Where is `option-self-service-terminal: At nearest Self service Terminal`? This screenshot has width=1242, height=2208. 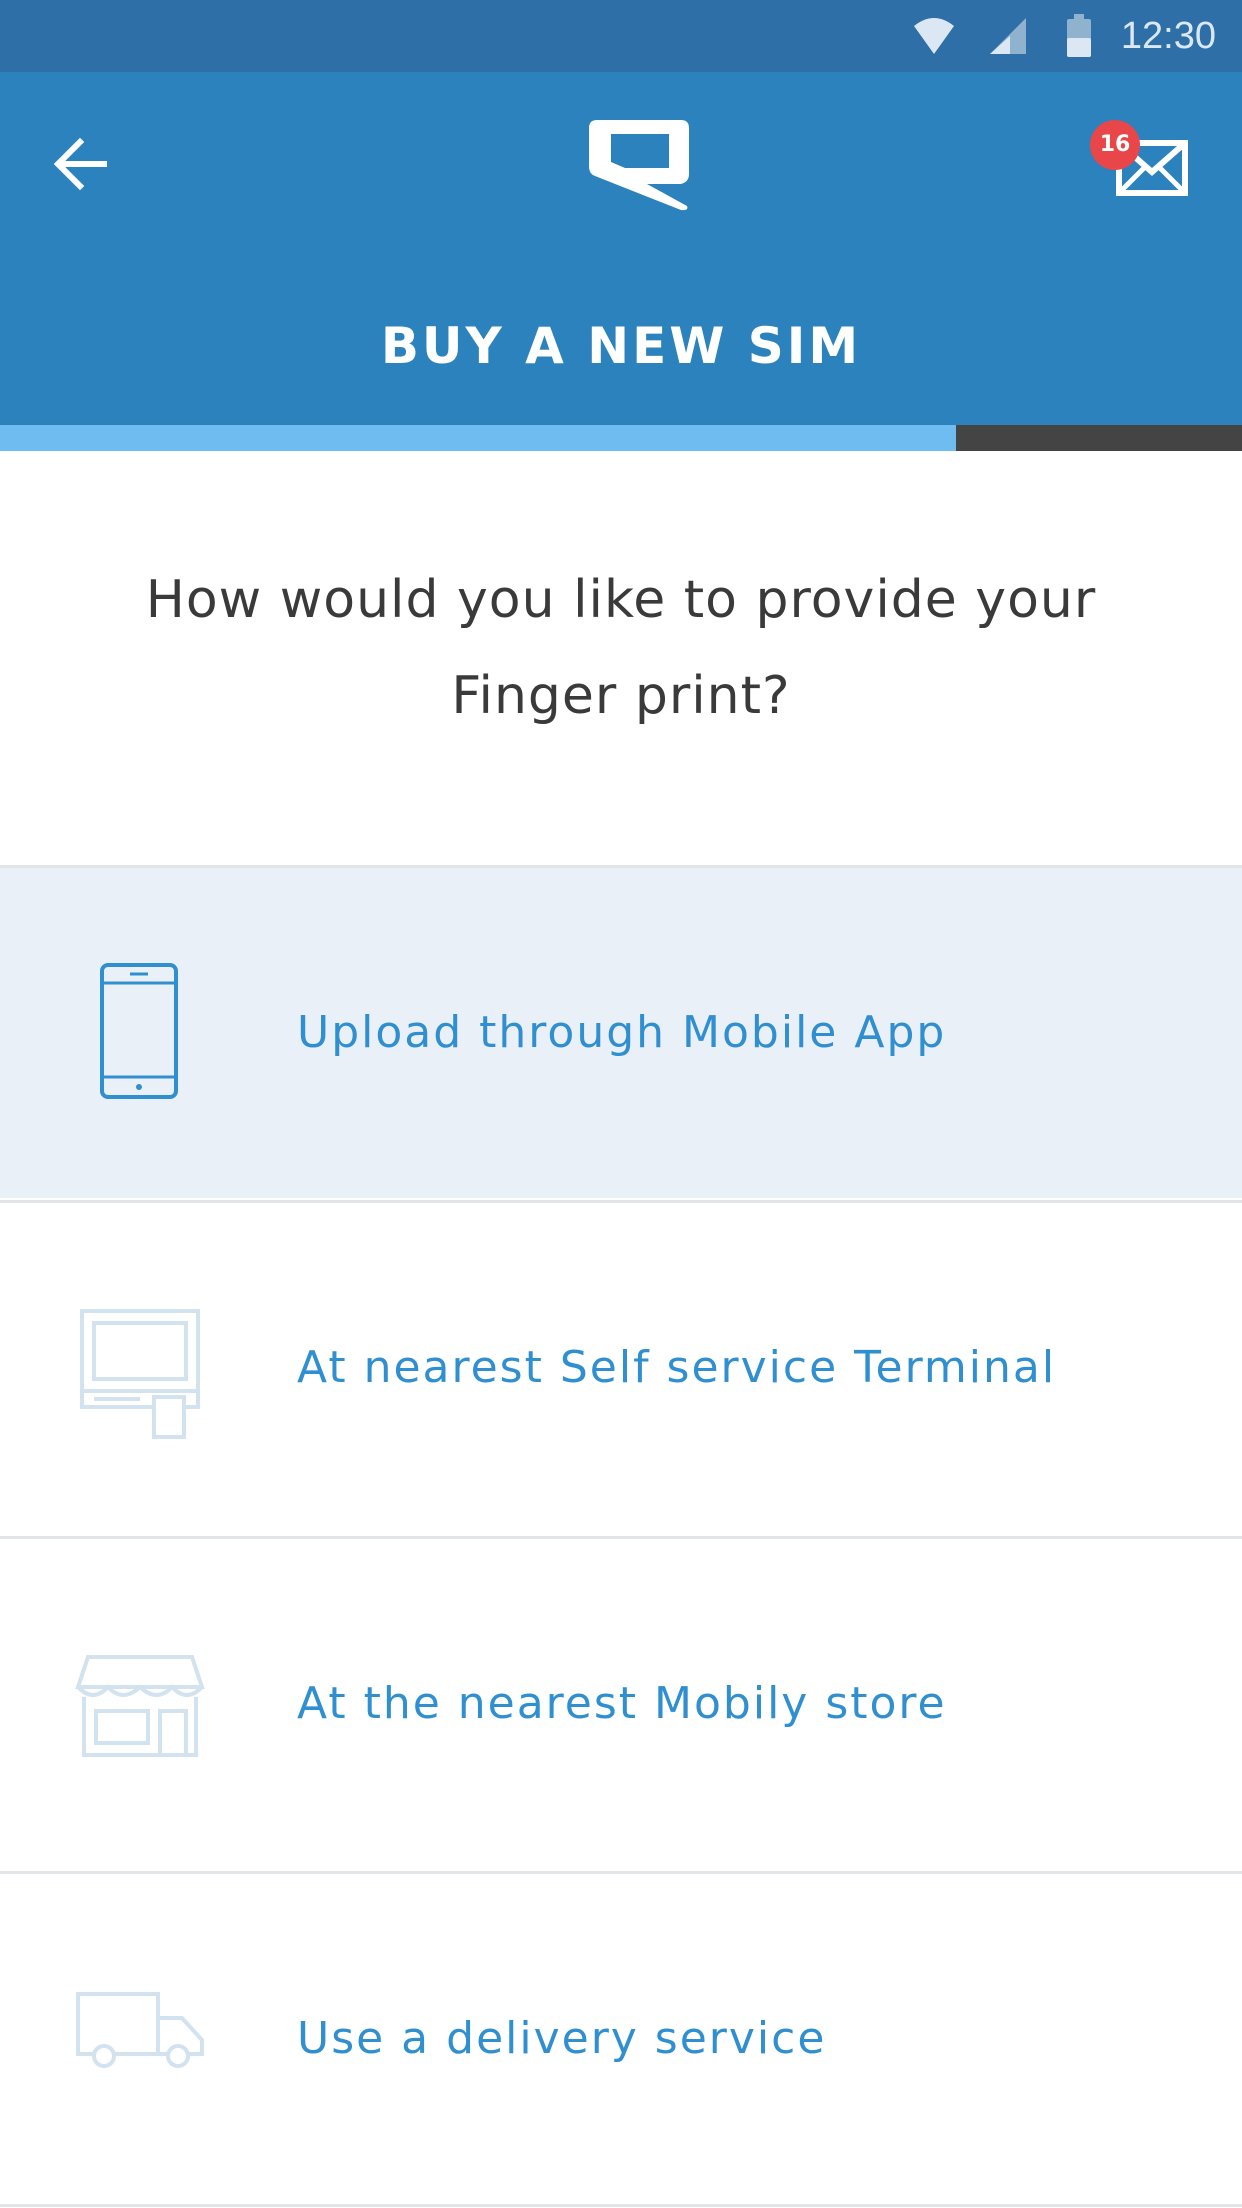
option-self-service-terminal: At nearest Self service Terminal is located at coordinates (621, 1368).